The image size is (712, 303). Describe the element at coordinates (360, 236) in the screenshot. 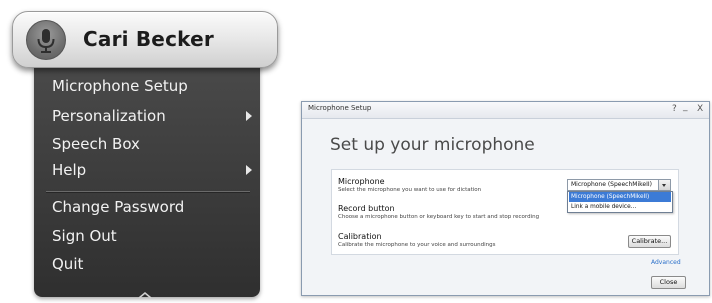

I see `calibration-section-title: Calibration` at that location.